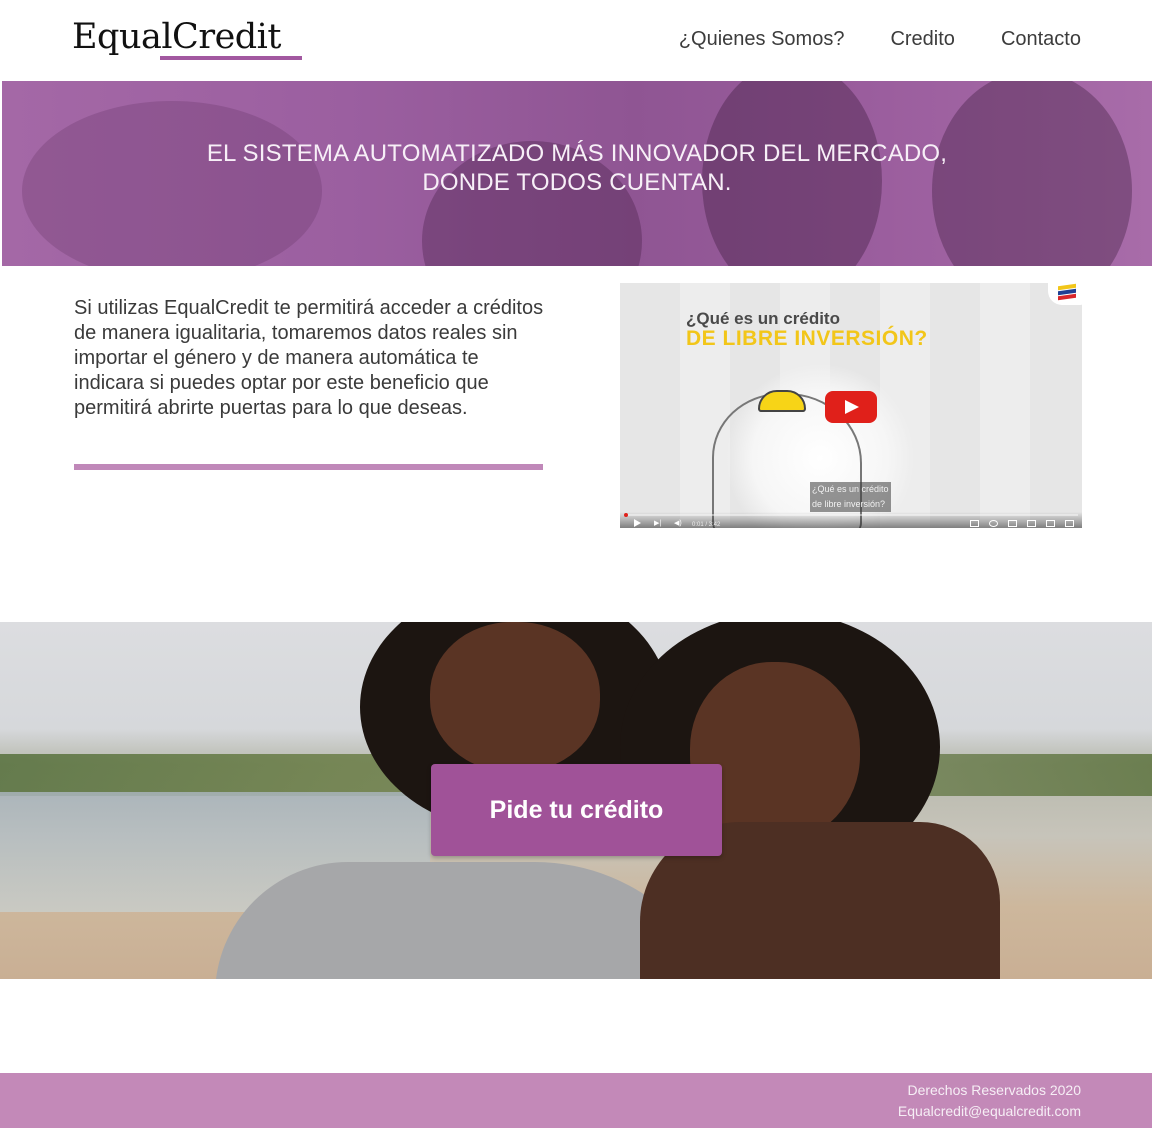 Image resolution: width=1152 pixels, height=1128 pixels. What do you see at coordinates (922, 39) in the screenshot?
I see `nav-item-credito: Credito` at bounding box center [922, 39].